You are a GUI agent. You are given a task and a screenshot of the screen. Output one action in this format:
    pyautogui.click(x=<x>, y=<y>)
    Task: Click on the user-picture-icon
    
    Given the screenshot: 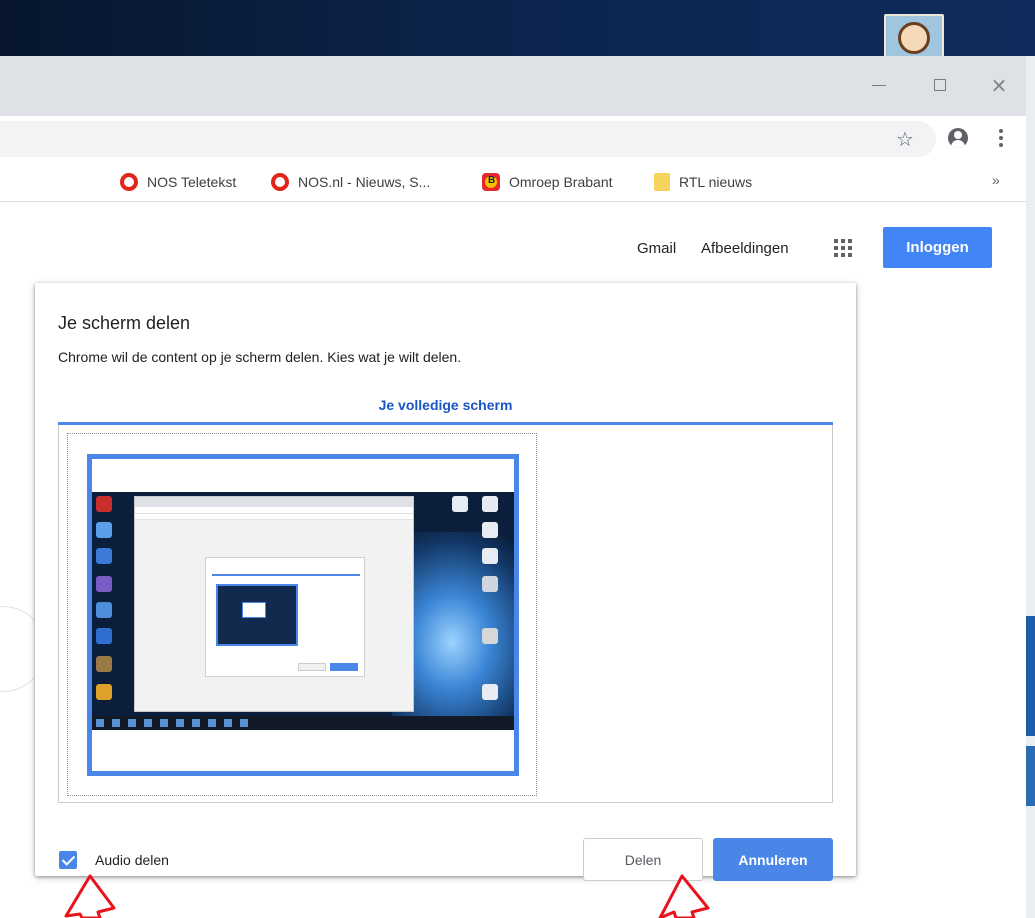 What is the action you would take?
    pyautogui.click(x=914, y=37)
    